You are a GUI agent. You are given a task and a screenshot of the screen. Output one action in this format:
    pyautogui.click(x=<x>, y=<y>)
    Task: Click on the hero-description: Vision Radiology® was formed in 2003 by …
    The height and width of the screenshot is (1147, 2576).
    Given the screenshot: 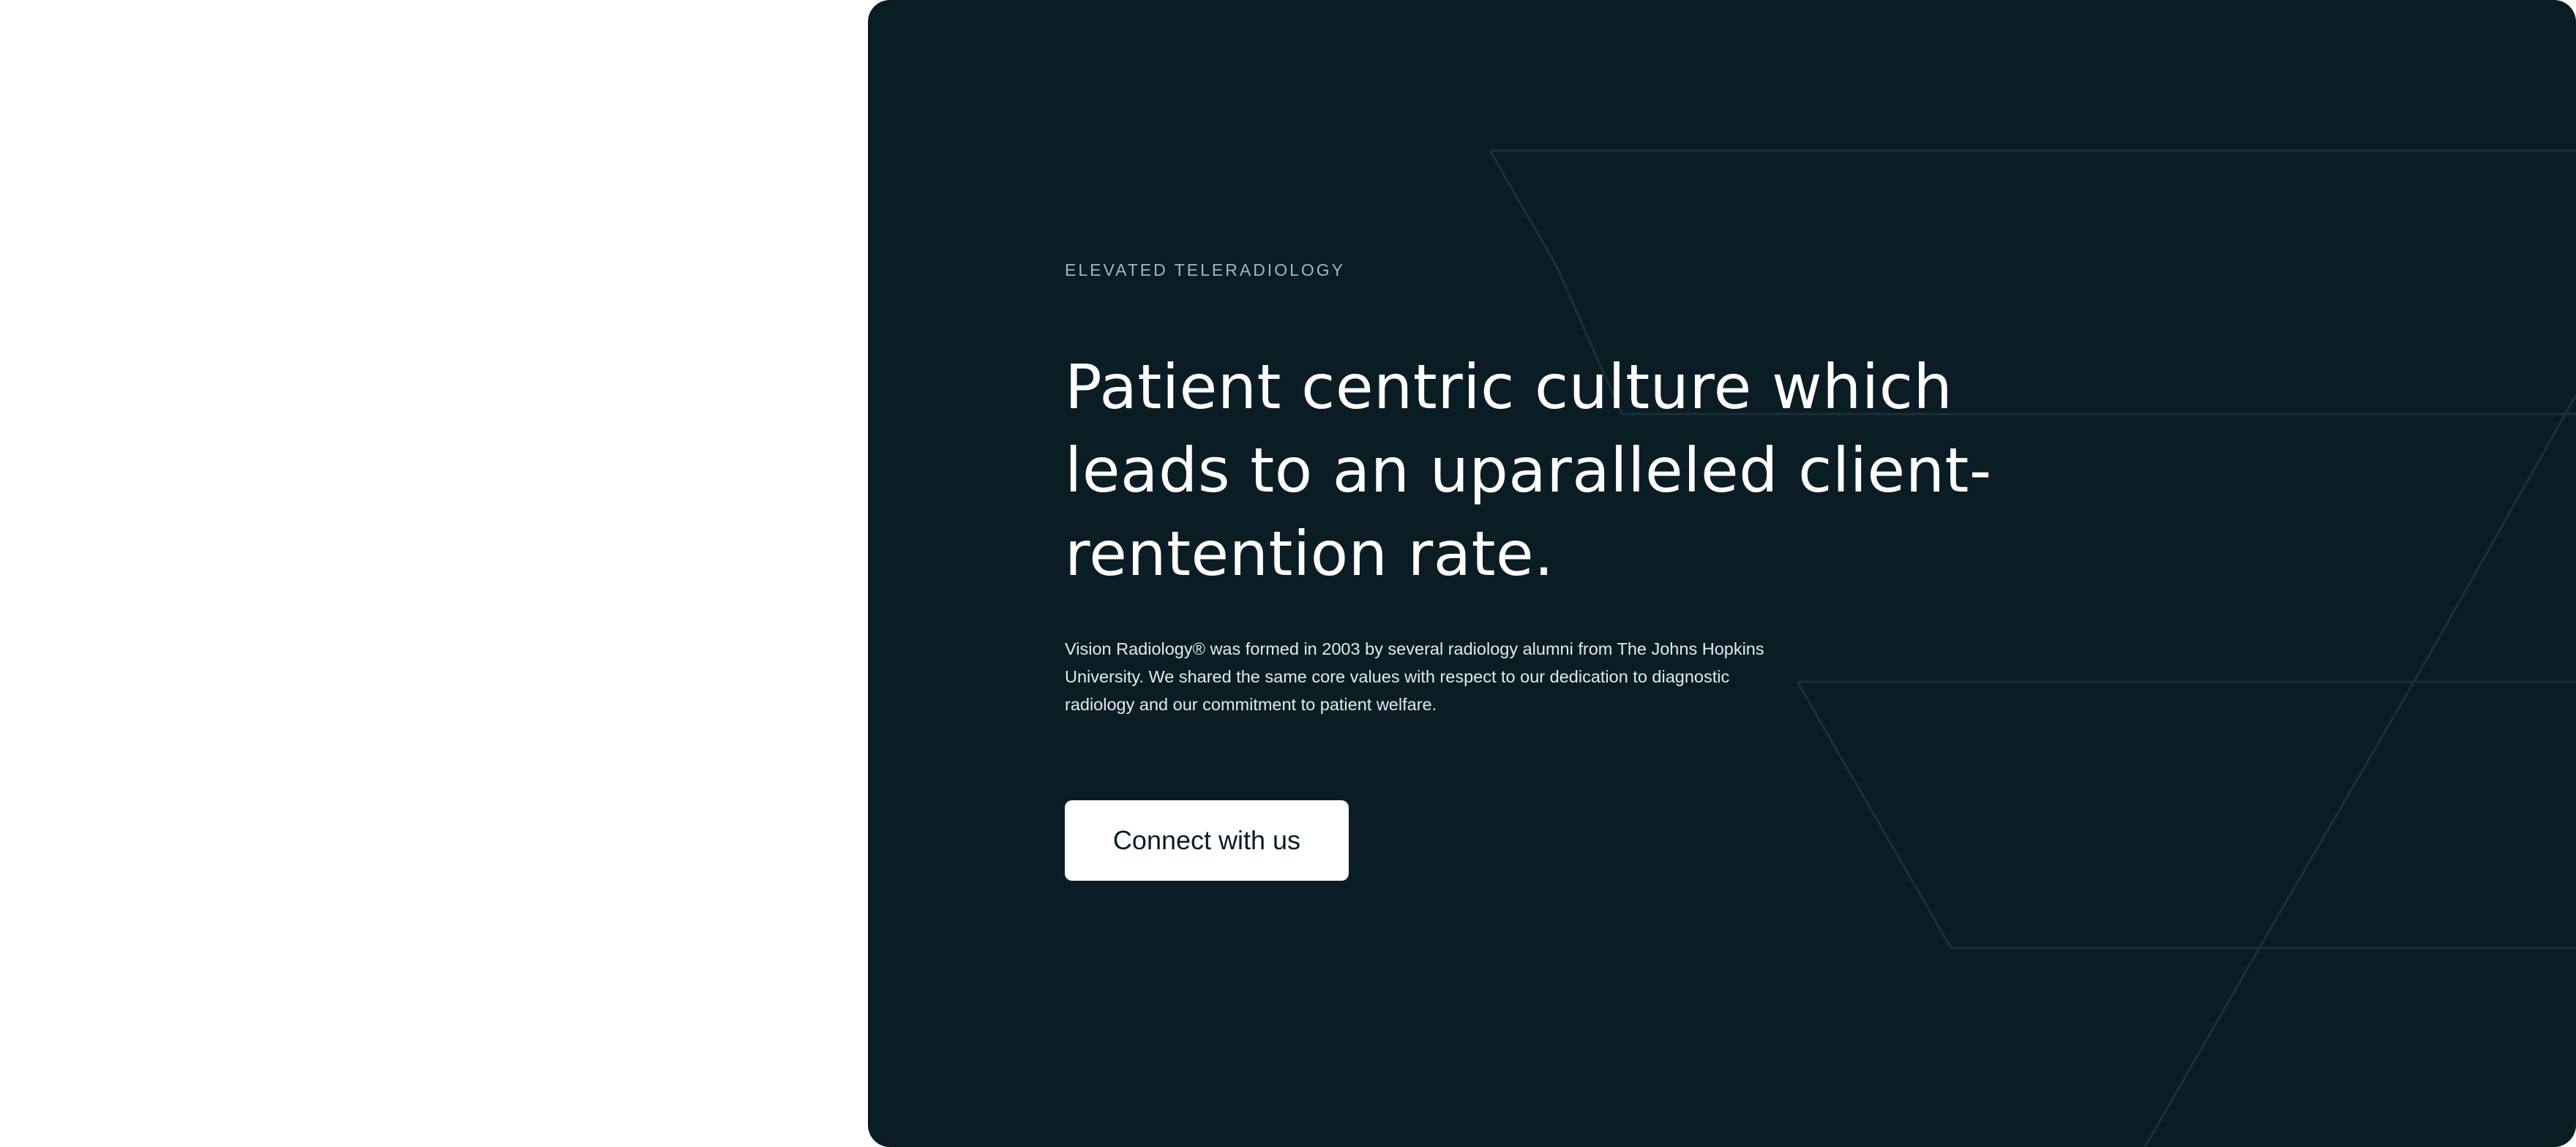 What is the action you would take?
    pyautogui.click(x=1414, y=676)
    